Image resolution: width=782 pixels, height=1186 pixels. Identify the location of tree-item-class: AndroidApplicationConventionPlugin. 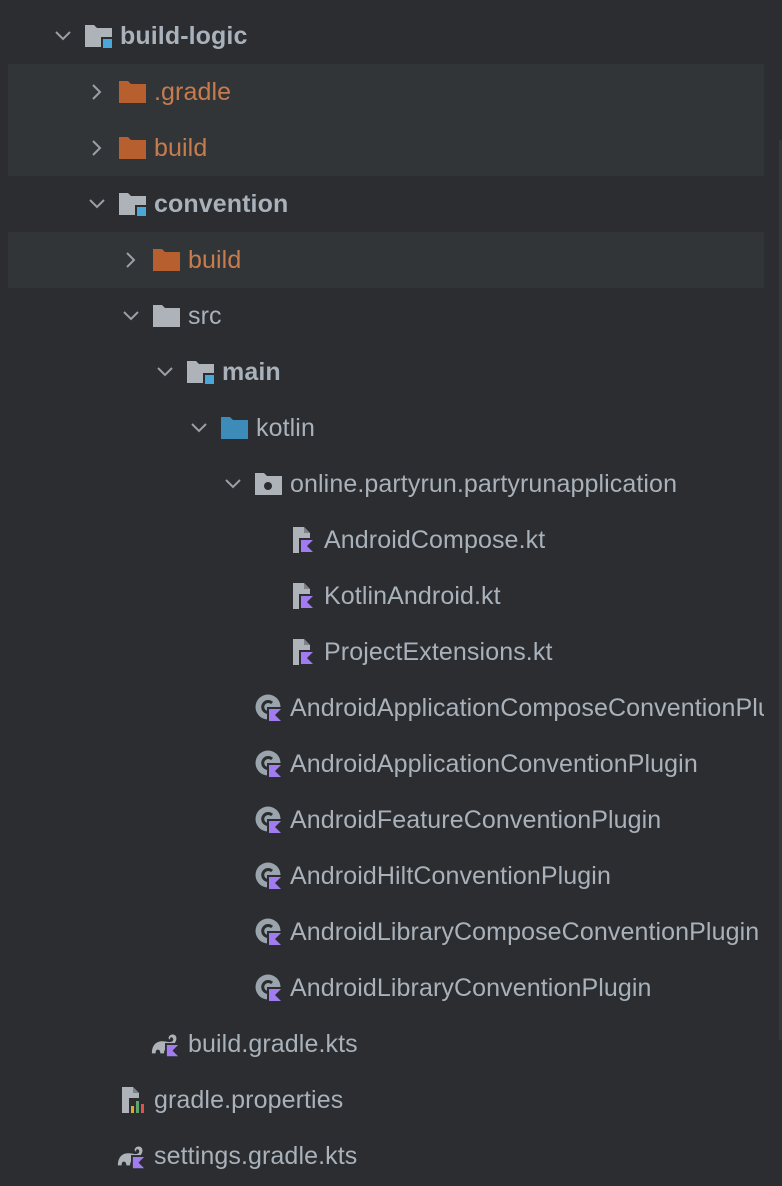
(382, 764).